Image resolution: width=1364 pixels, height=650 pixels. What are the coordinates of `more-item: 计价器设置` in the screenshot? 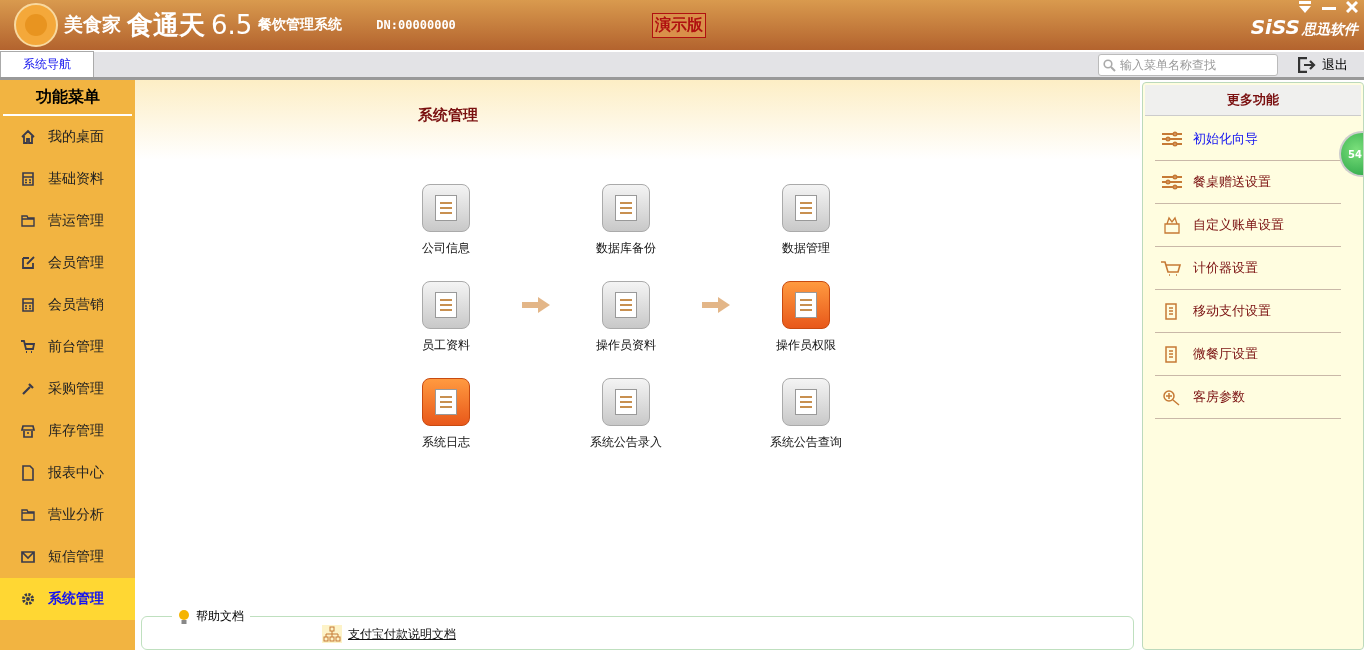 It's located at (1248, 268).